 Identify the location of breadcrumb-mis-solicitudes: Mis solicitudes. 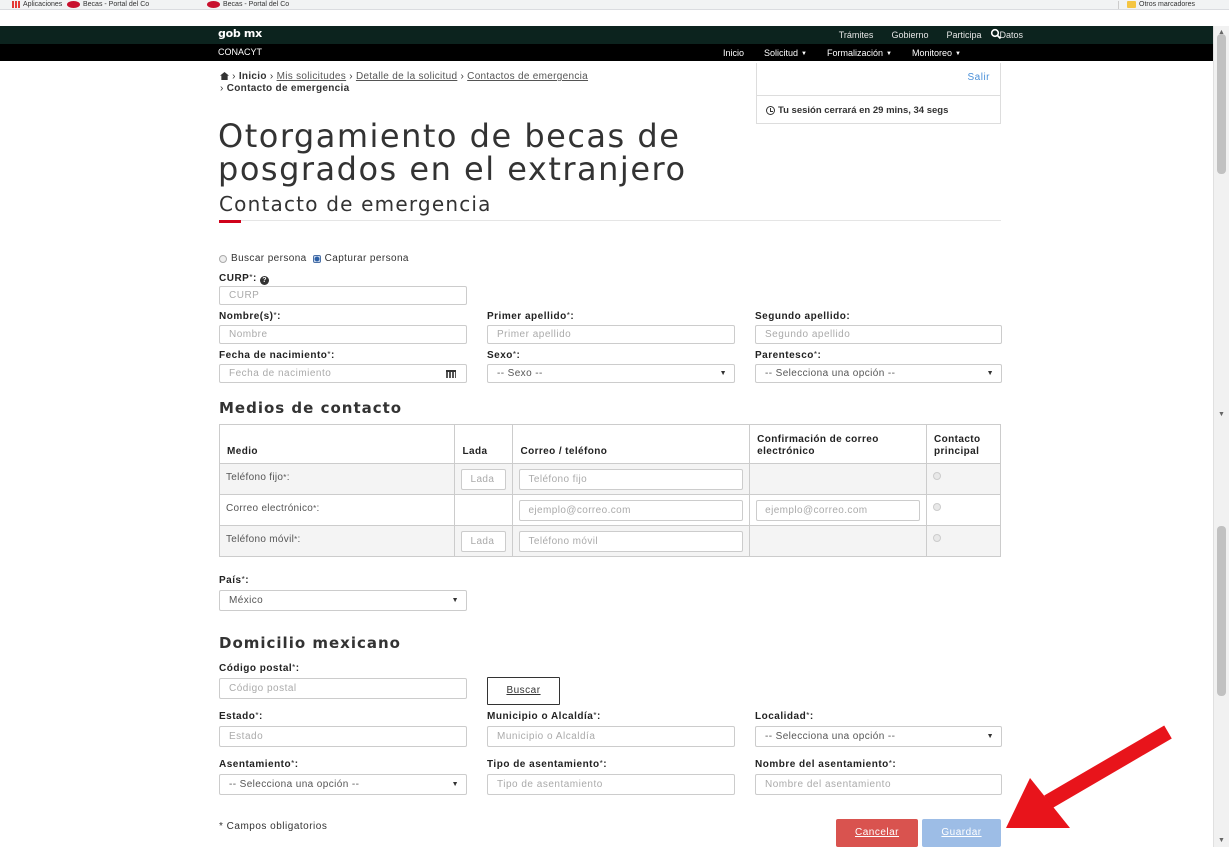
(312, 76).